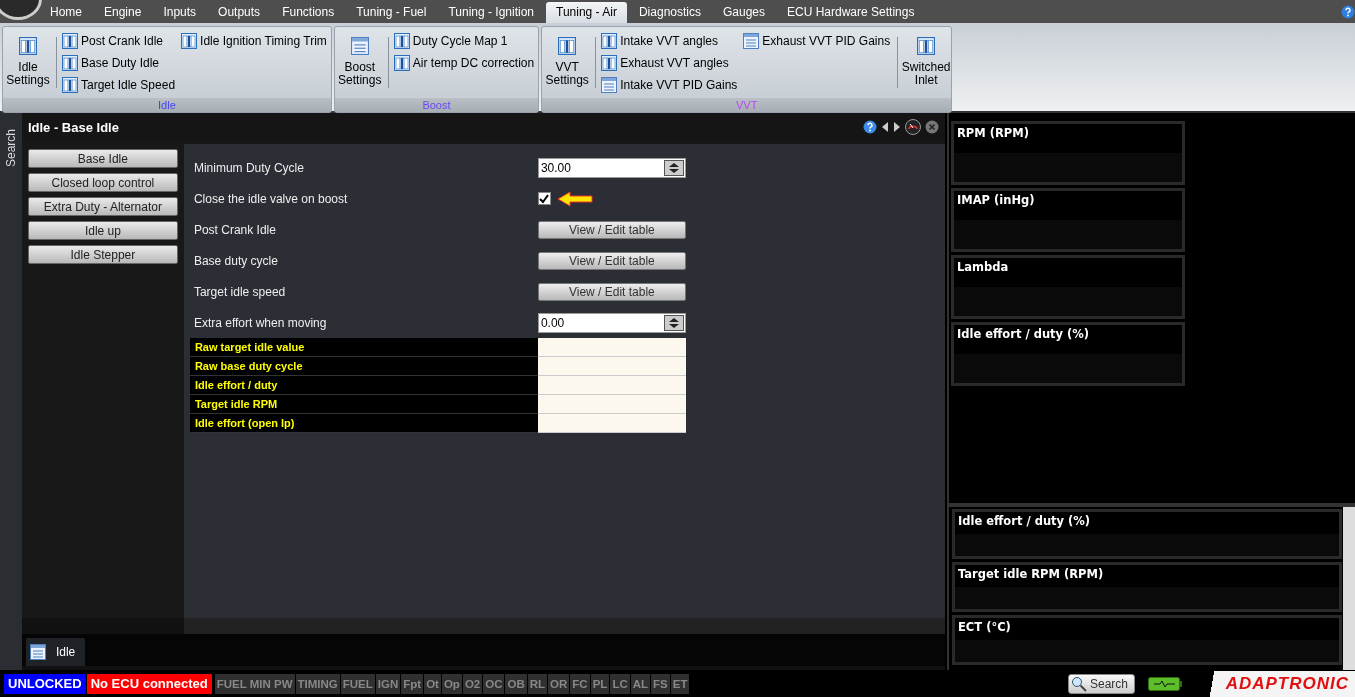  Describe the element at coordinates (559, 683) in the screenshot. I see `status-flag: OR` at that location.